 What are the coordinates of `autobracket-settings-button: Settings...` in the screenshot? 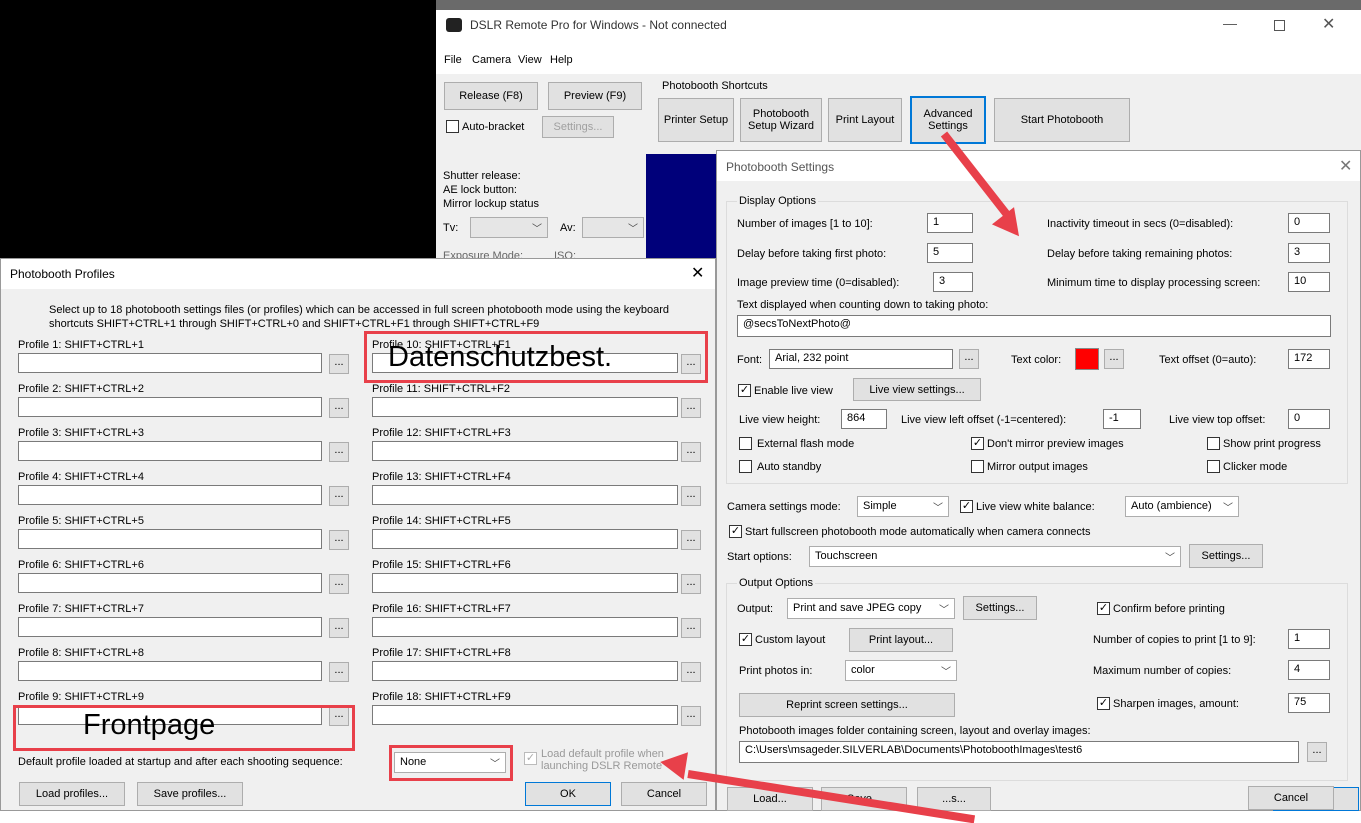 It's located at (578, 127).